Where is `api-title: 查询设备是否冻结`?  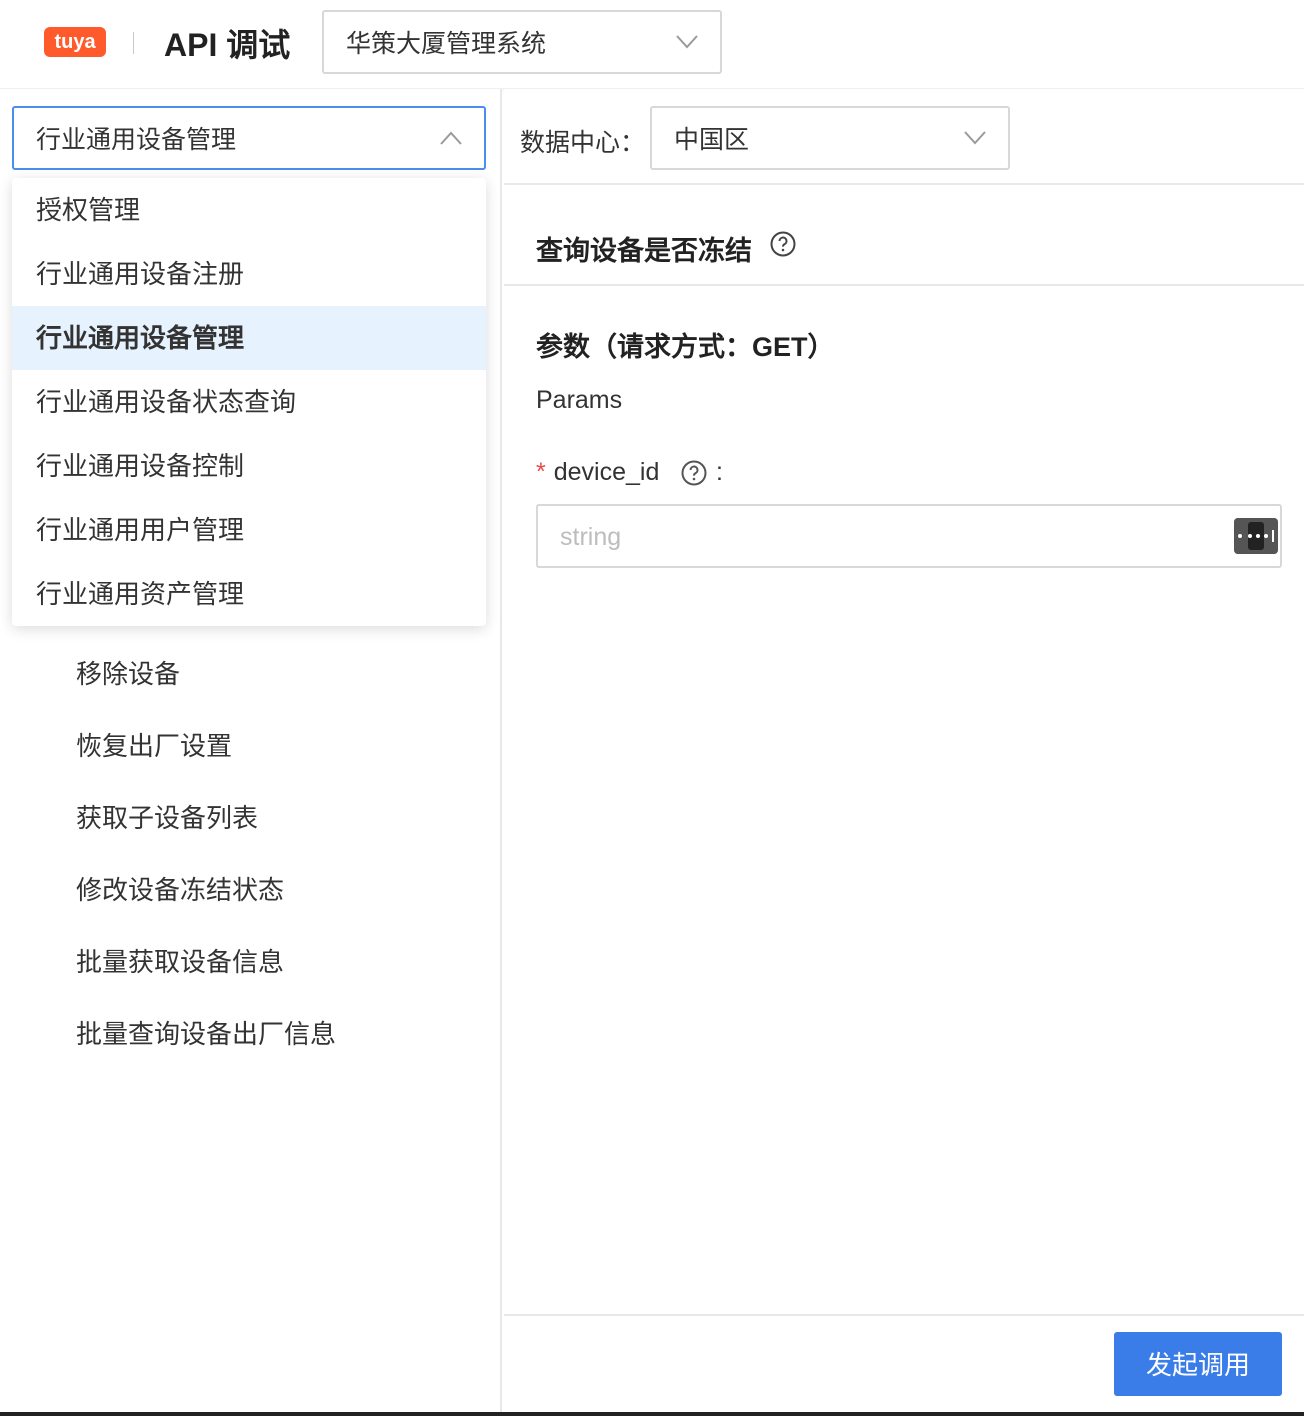
api-title: 查询设备是否冻结 is located at coordinates (644, 251).